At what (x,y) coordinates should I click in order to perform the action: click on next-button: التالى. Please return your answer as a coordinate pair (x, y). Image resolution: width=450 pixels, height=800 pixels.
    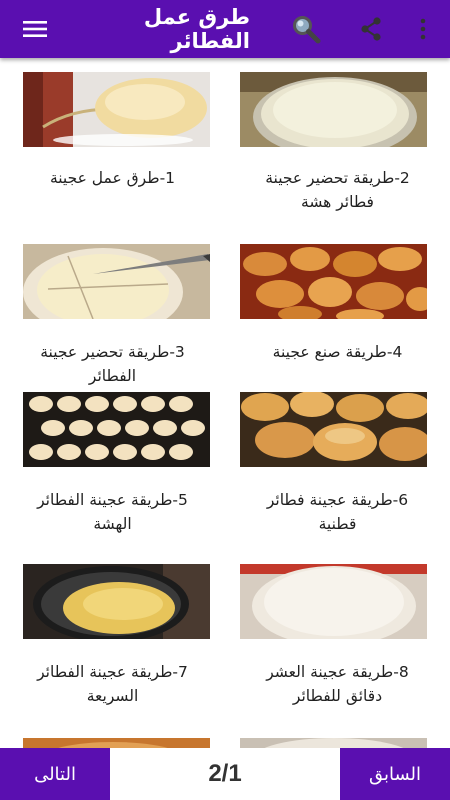
    Looking at the image, I should click on (55, 774).